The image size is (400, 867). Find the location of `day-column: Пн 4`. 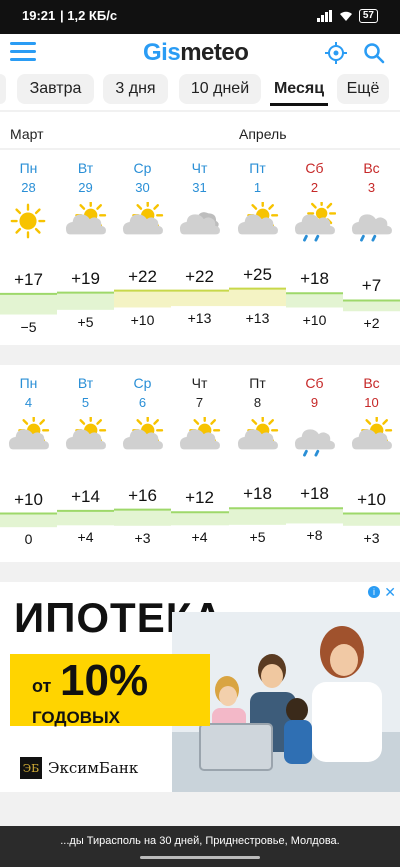

day-column: Пн 4 is located at coordinates (28, 387).